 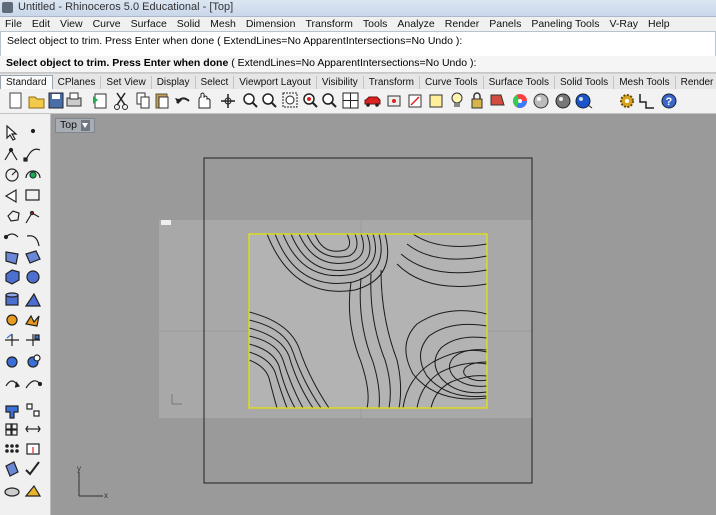 What do you see at coordinates (12, 175) in the screenshot?
I see `circle-icon` at bounding box center [12, 175].